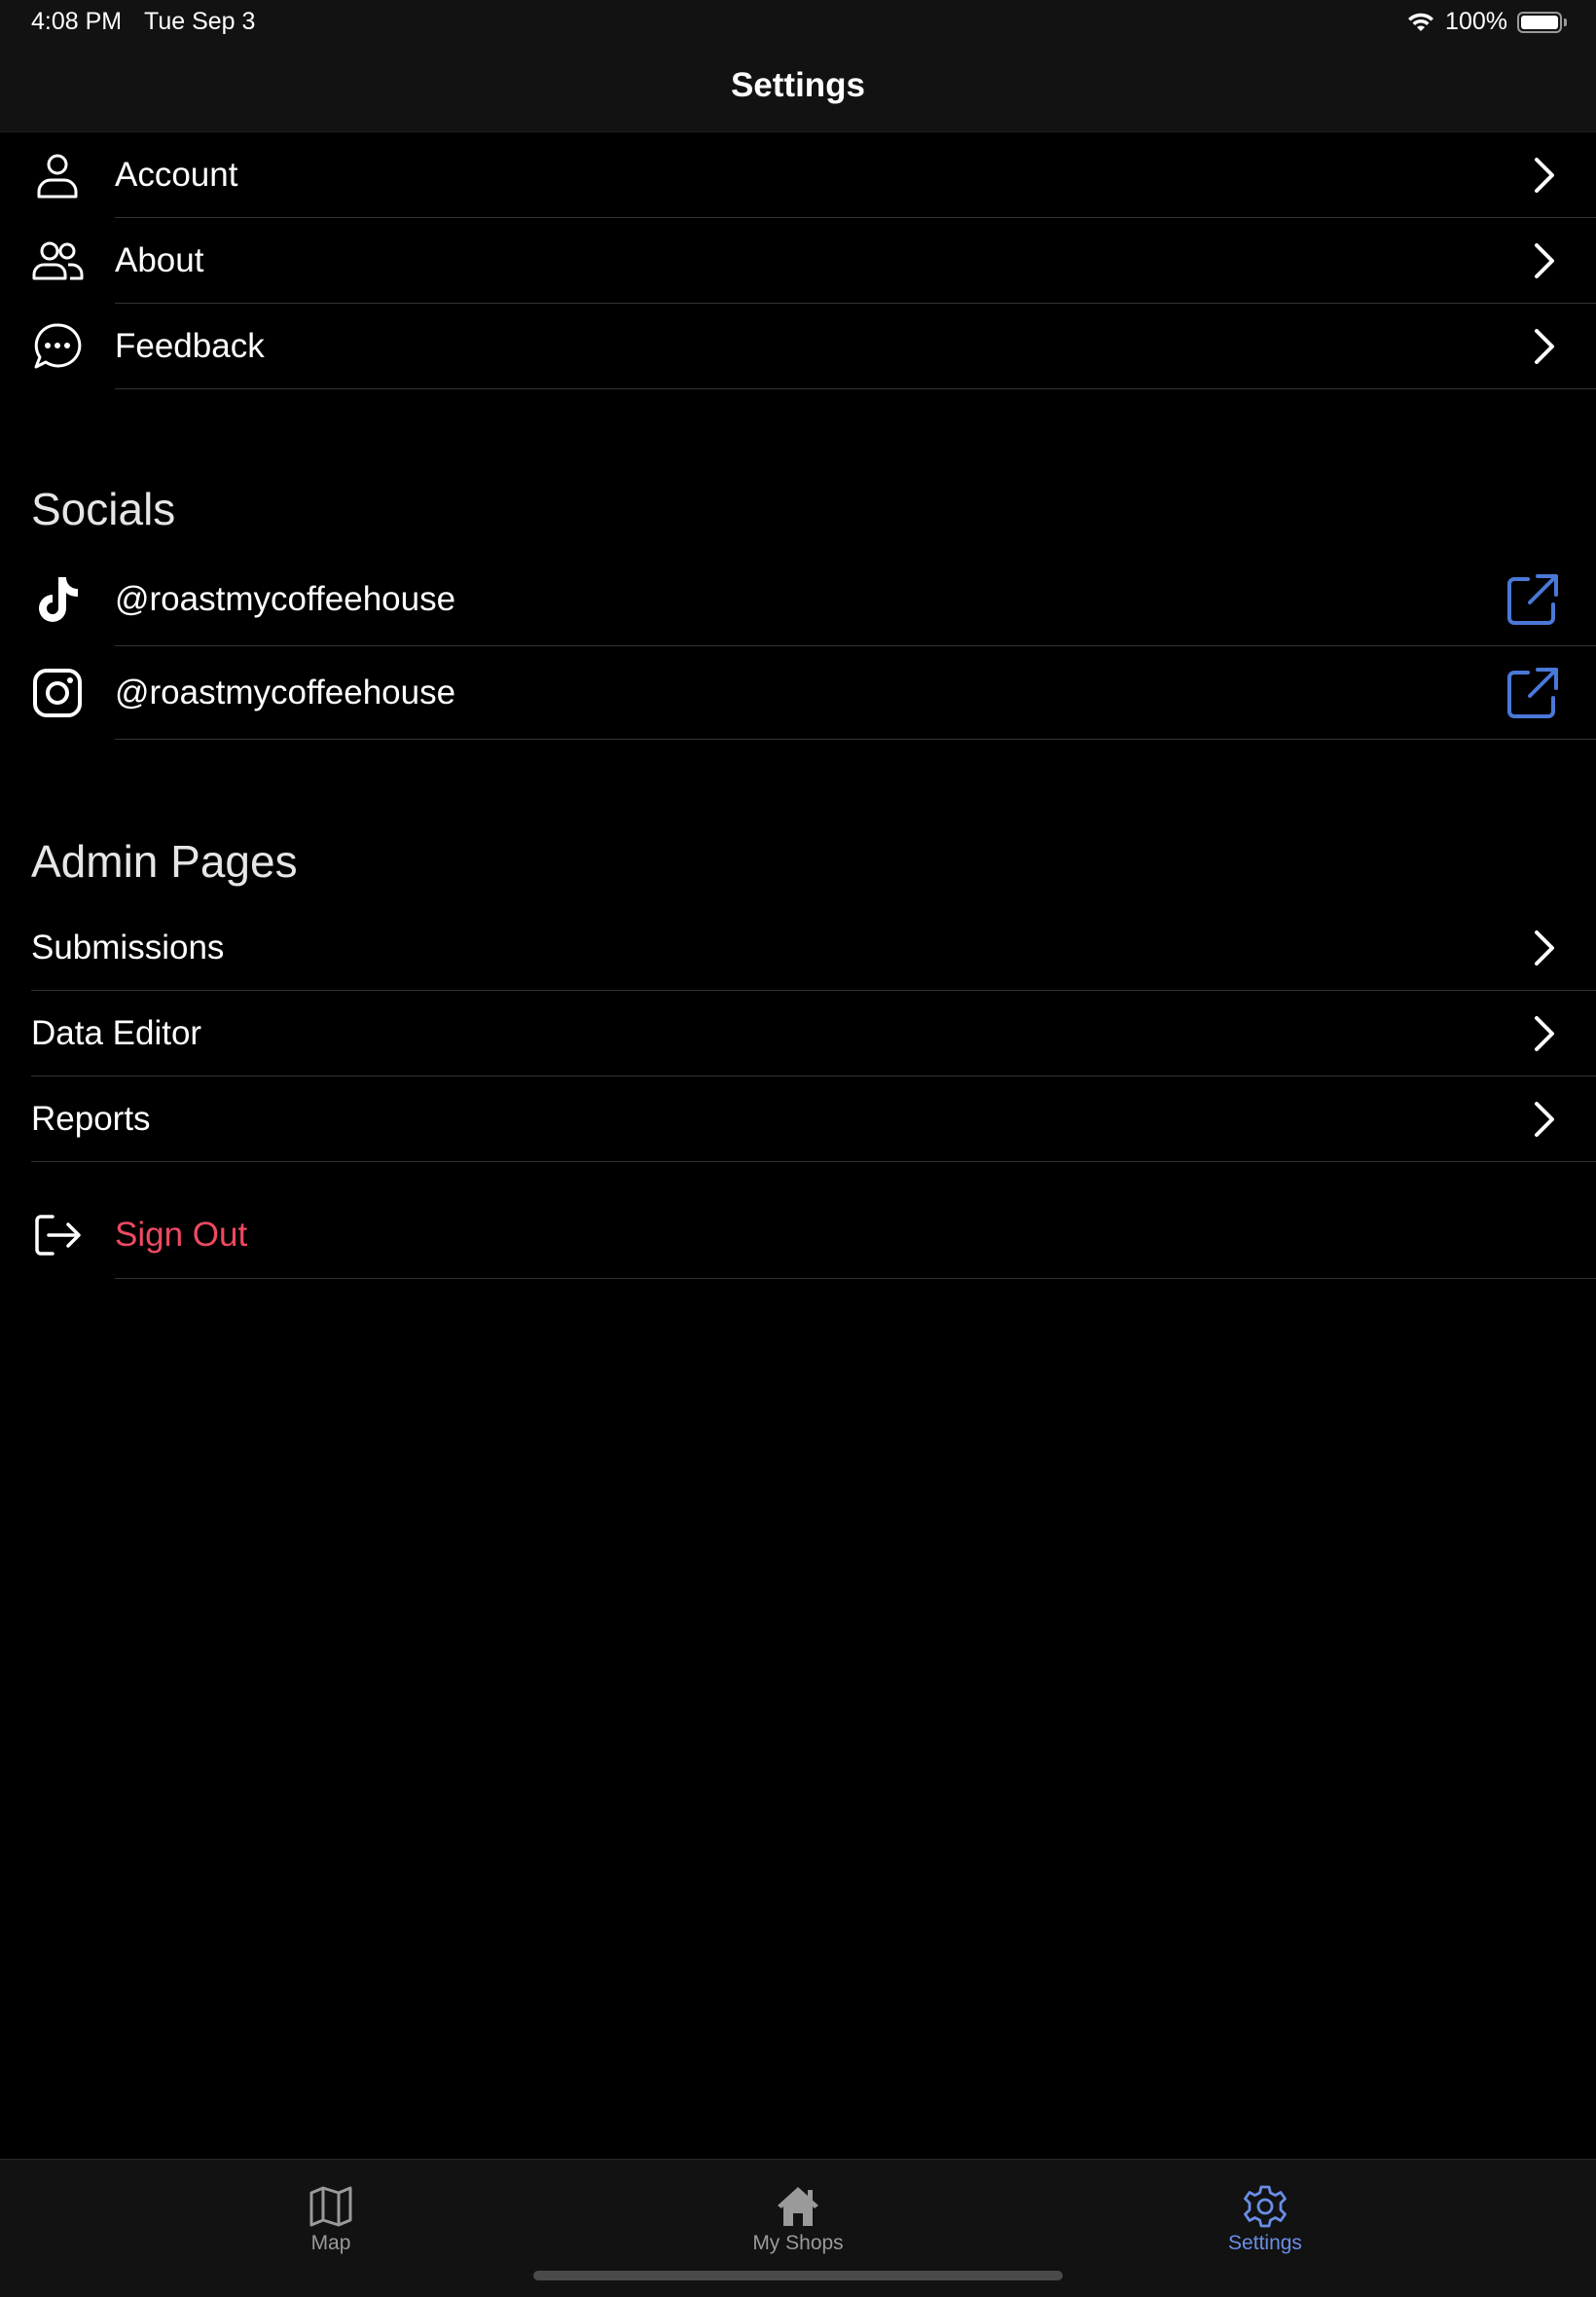  What do you see at coordinates (159, 260) in the screenshot?
I see `about-label: About` at bounding box center [159, 260].